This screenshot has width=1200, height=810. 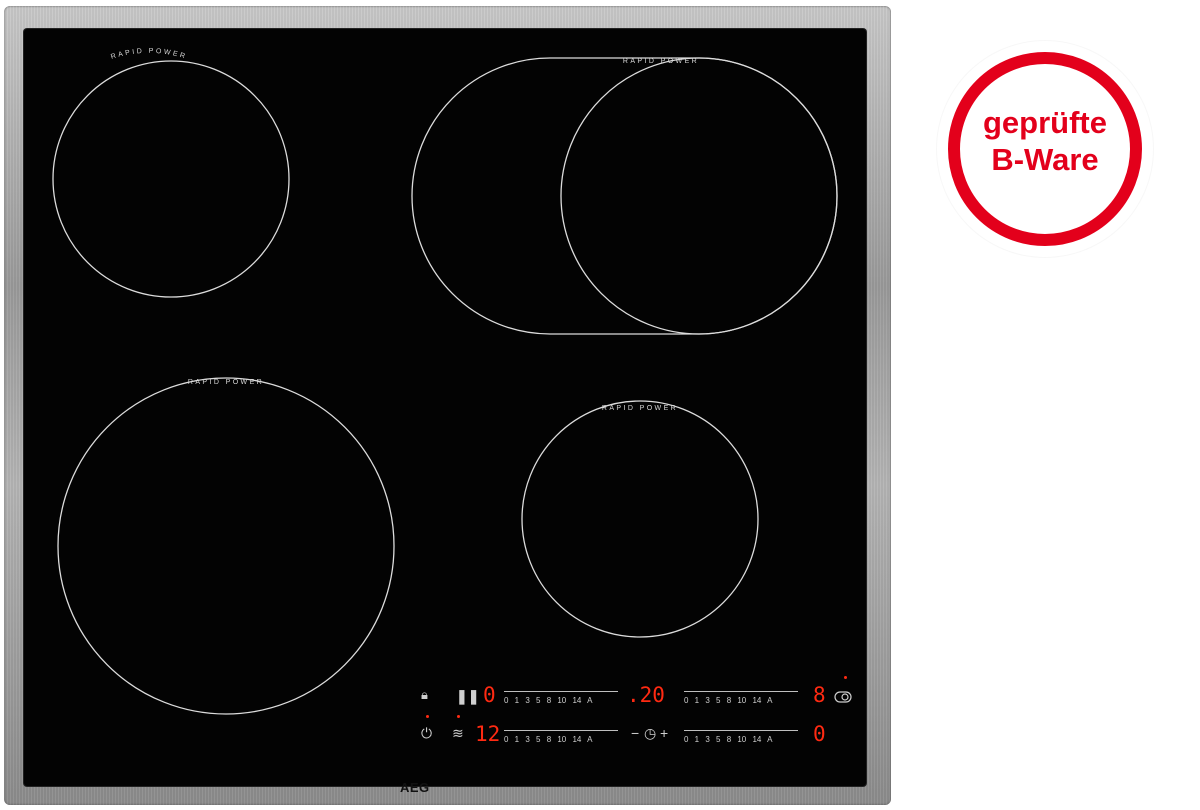 What do you see at coordinates (415, 787) in the screenshot?
I see `brand-logo: AEG` at bounding box center [415, 787].